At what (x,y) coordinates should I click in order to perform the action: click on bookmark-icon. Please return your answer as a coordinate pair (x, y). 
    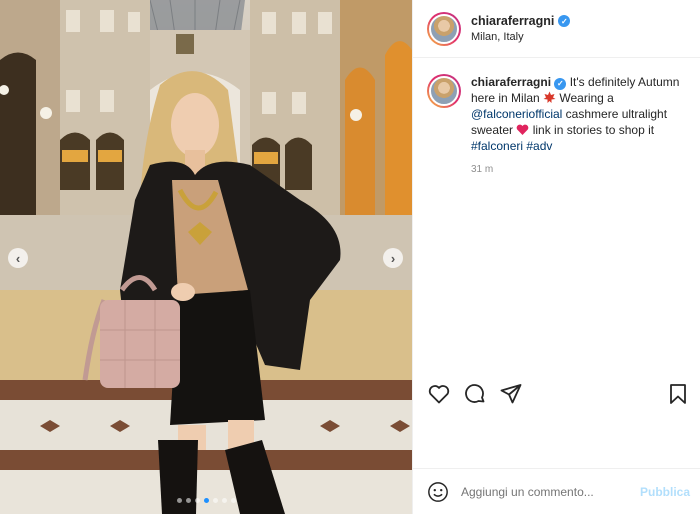
    Looking at the image, I should click on (678, 394).